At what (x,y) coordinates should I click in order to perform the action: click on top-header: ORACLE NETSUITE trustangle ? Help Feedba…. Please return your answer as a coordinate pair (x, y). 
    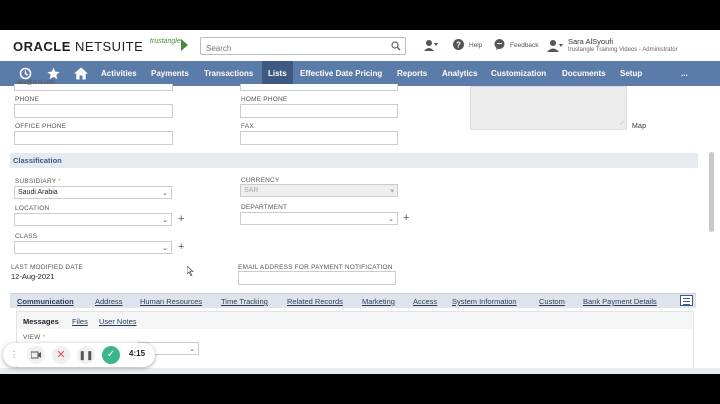
    Looking at the image, I should click on (360, 45).